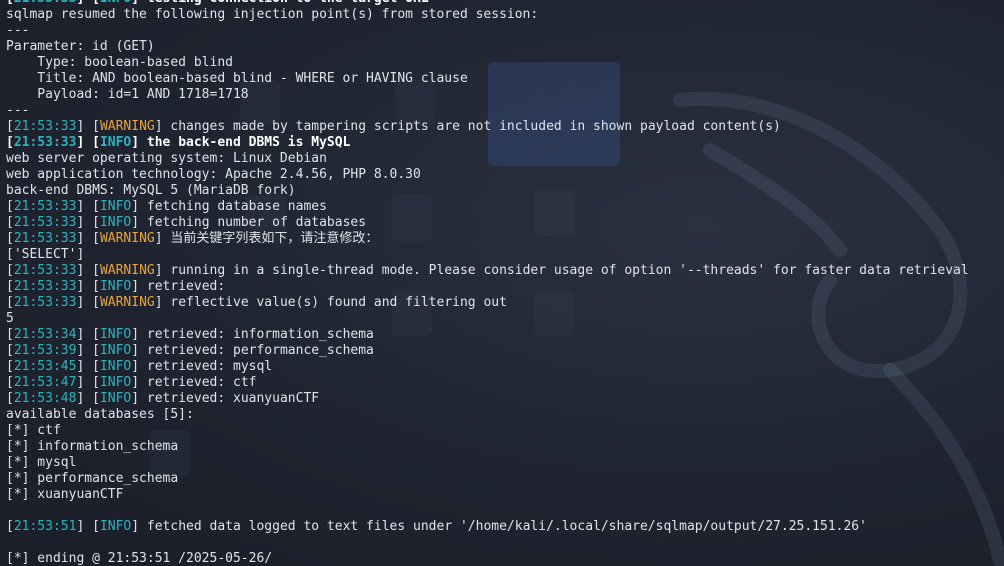  Describe the element at coordinates (92, 446) in the screenshot. I see `terminal-line: [*] information_schema` at that location.